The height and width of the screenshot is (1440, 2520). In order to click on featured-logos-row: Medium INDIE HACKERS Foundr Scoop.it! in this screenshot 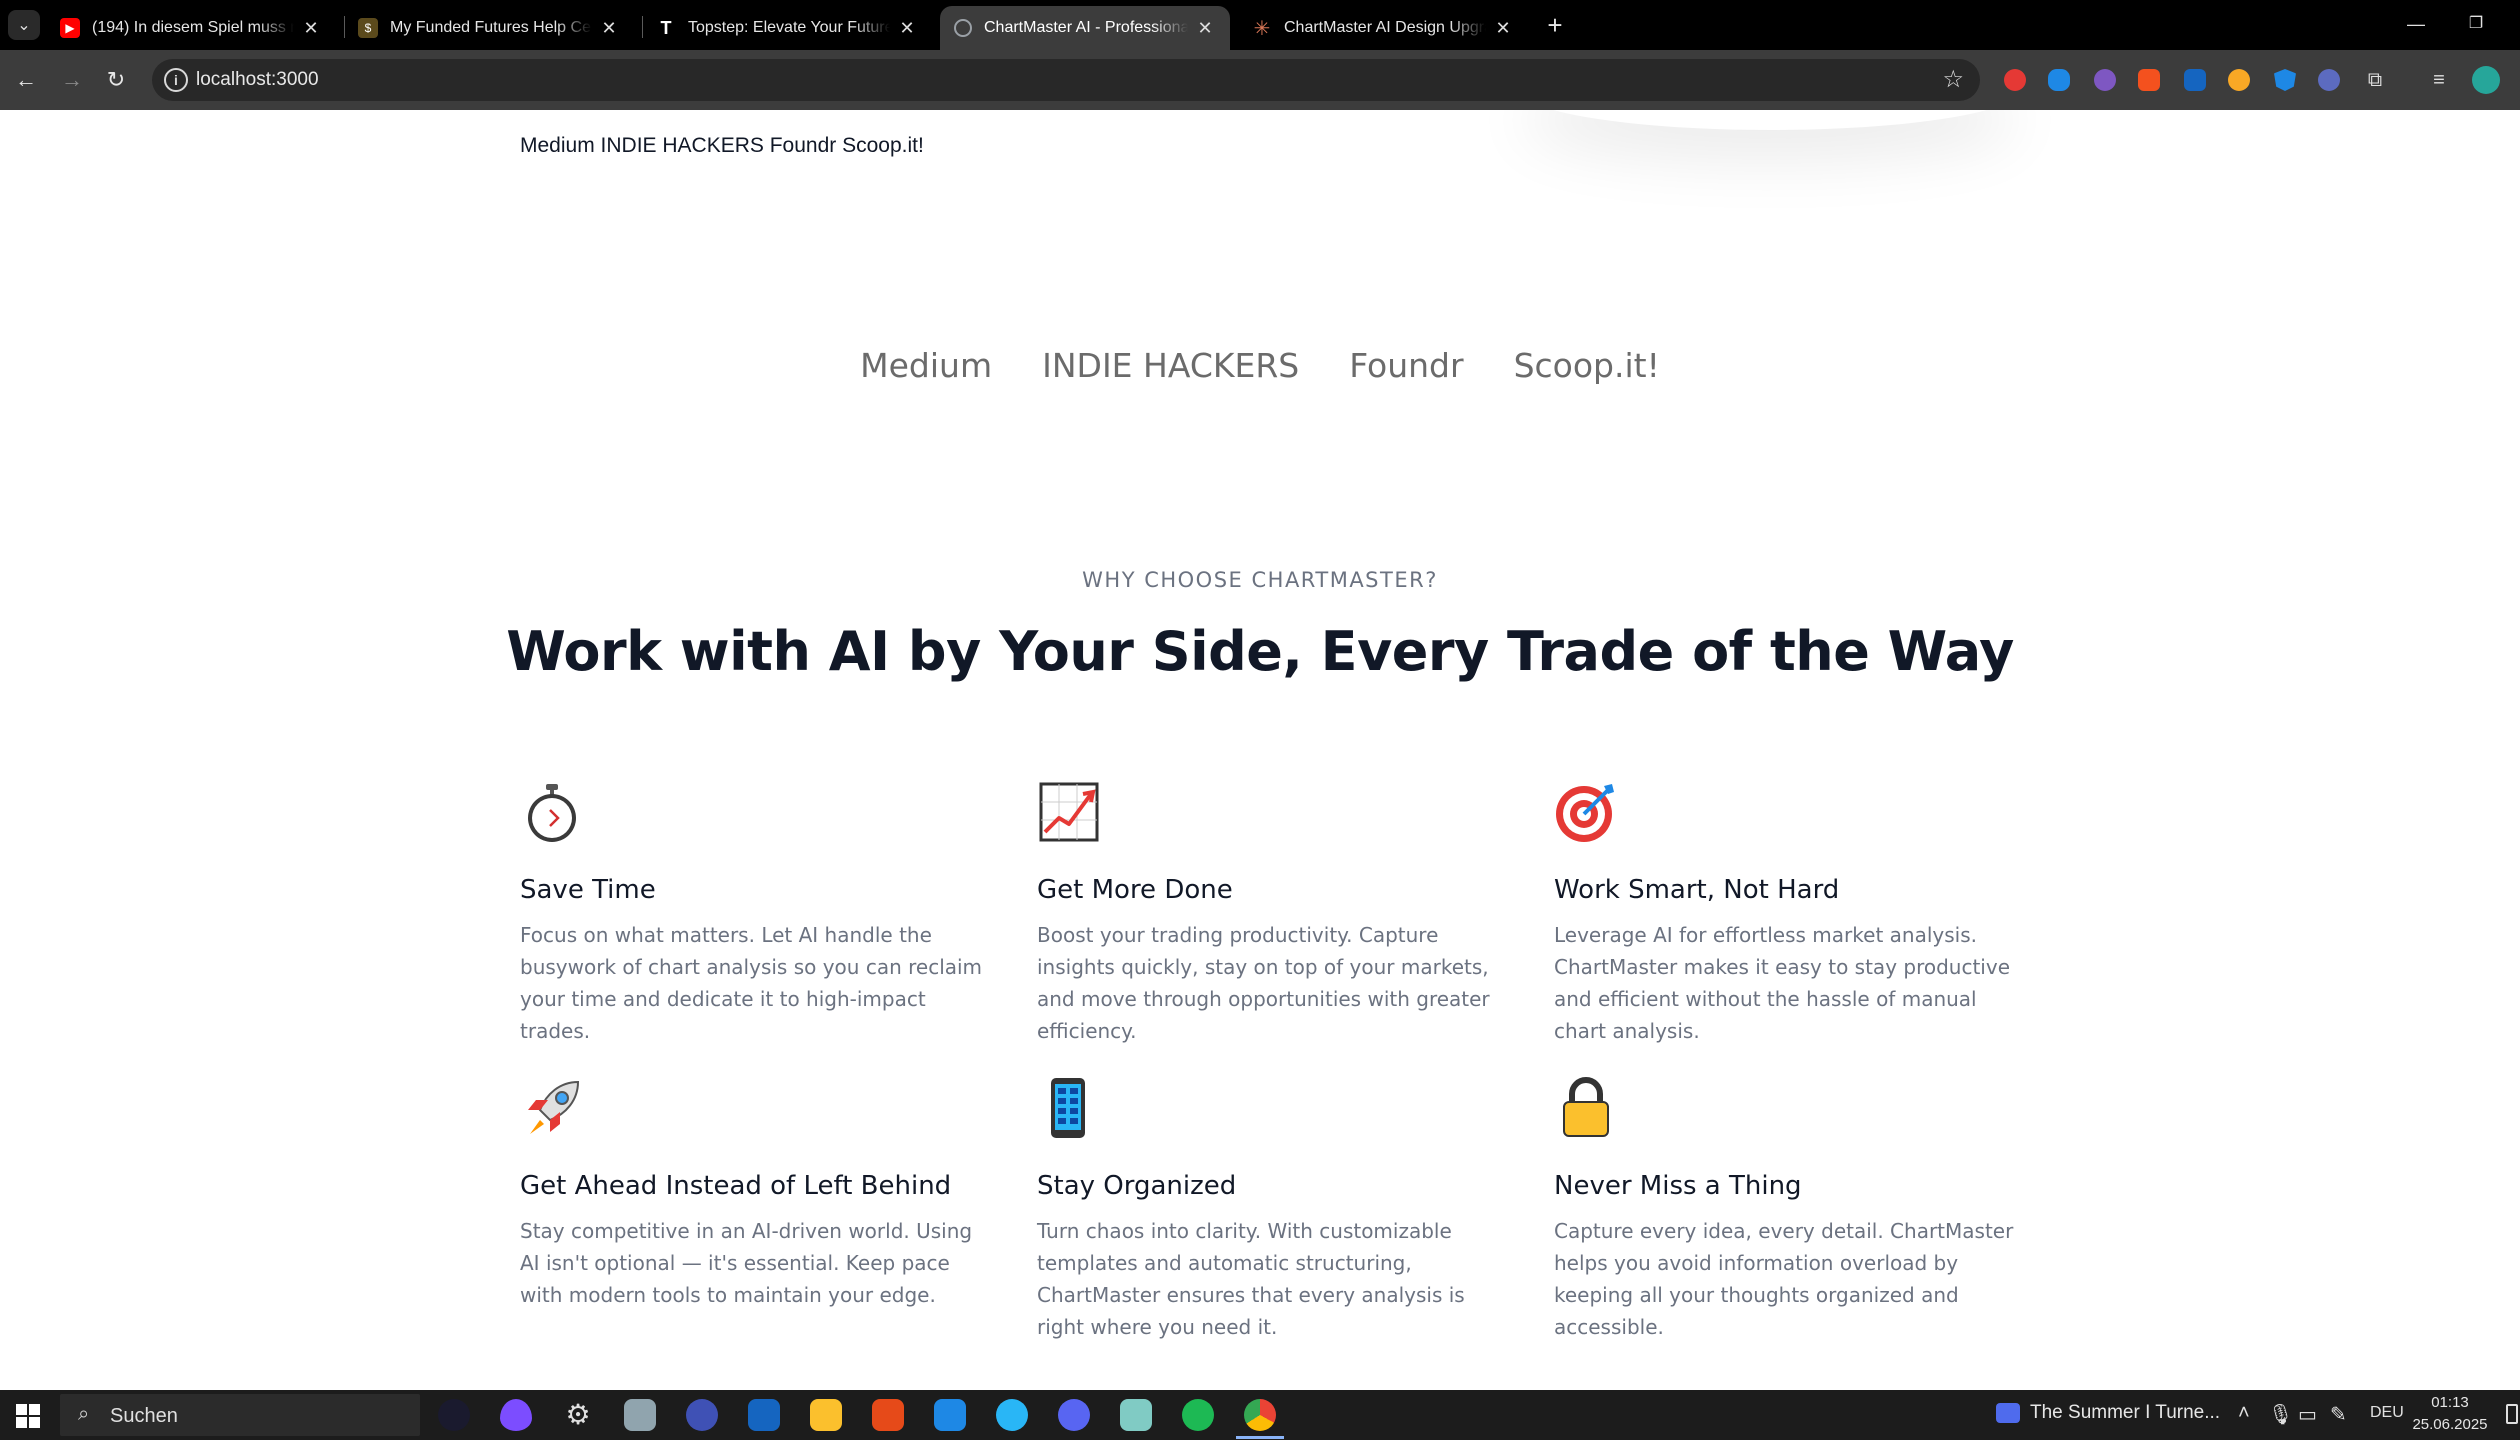, I will do `click(1260, 365)`.